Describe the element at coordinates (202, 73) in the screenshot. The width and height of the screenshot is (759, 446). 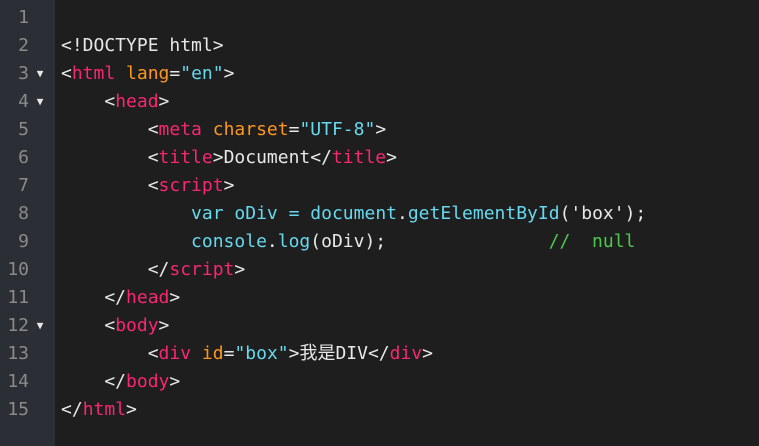
I see `code-token: "en"` at that location.